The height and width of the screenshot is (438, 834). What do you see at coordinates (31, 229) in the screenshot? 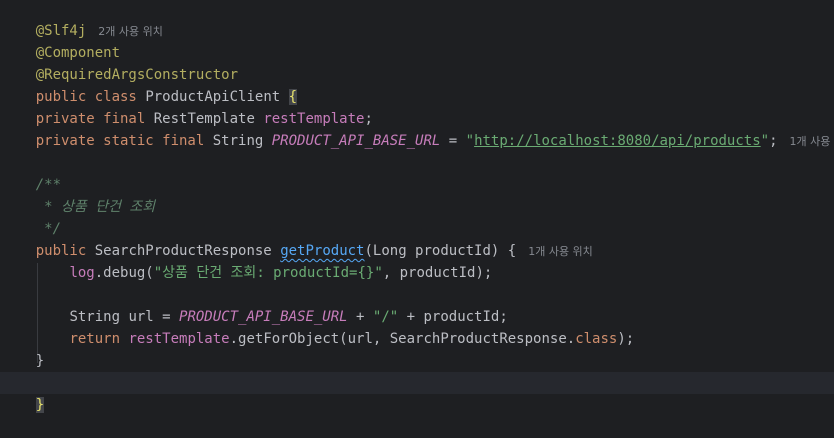
I see `code-line-11: */` at bounding box center [31, 229].